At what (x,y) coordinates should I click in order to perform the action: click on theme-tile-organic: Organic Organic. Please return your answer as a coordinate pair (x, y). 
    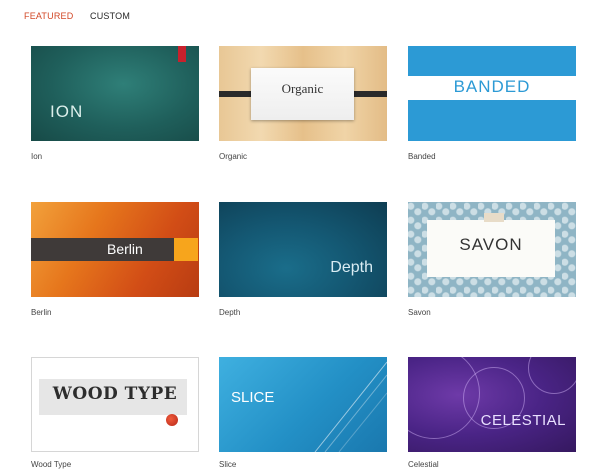
    Looking at the image, I should click on (303, 105).